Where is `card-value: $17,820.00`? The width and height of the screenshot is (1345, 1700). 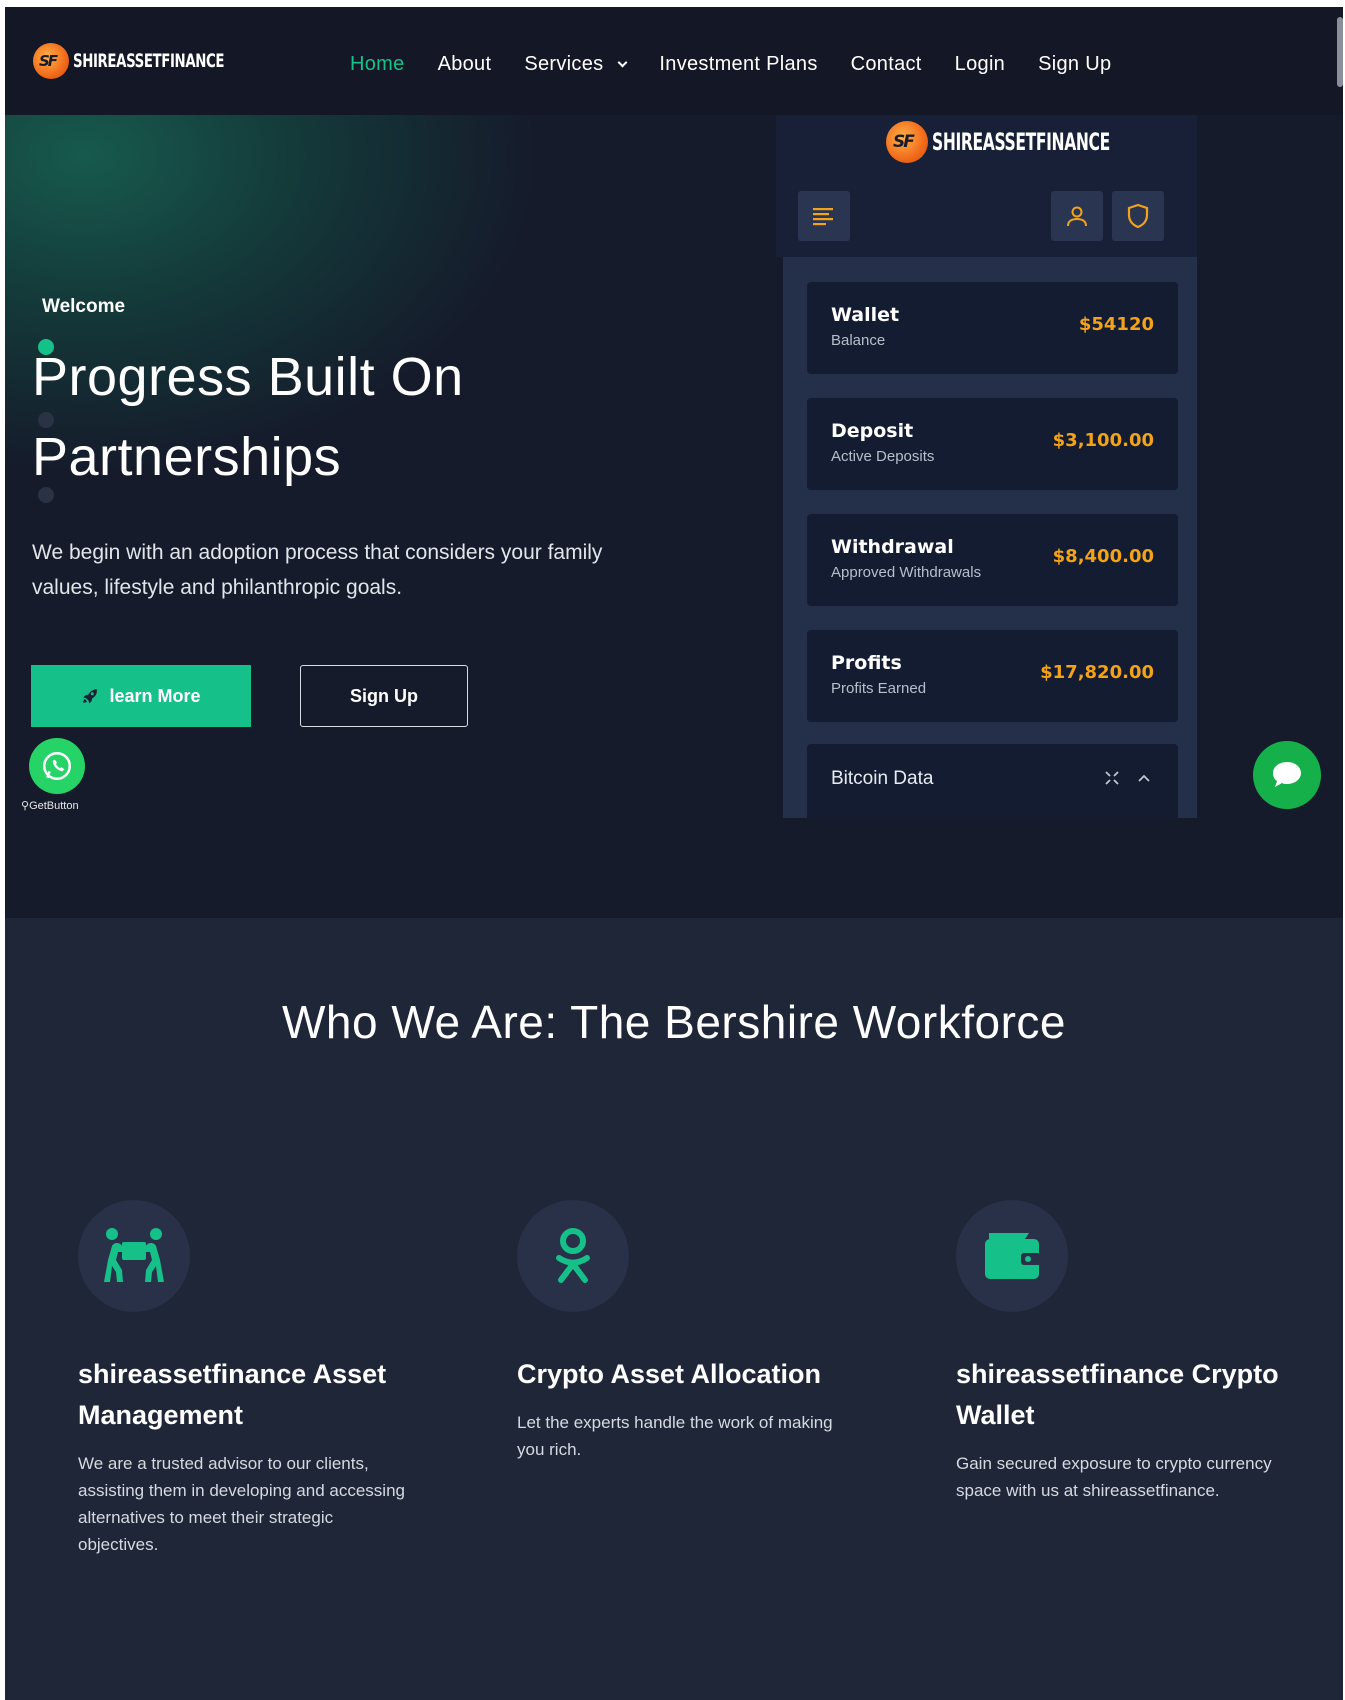 card-value: $17,820.00 is located at coordinates (1097, 672).